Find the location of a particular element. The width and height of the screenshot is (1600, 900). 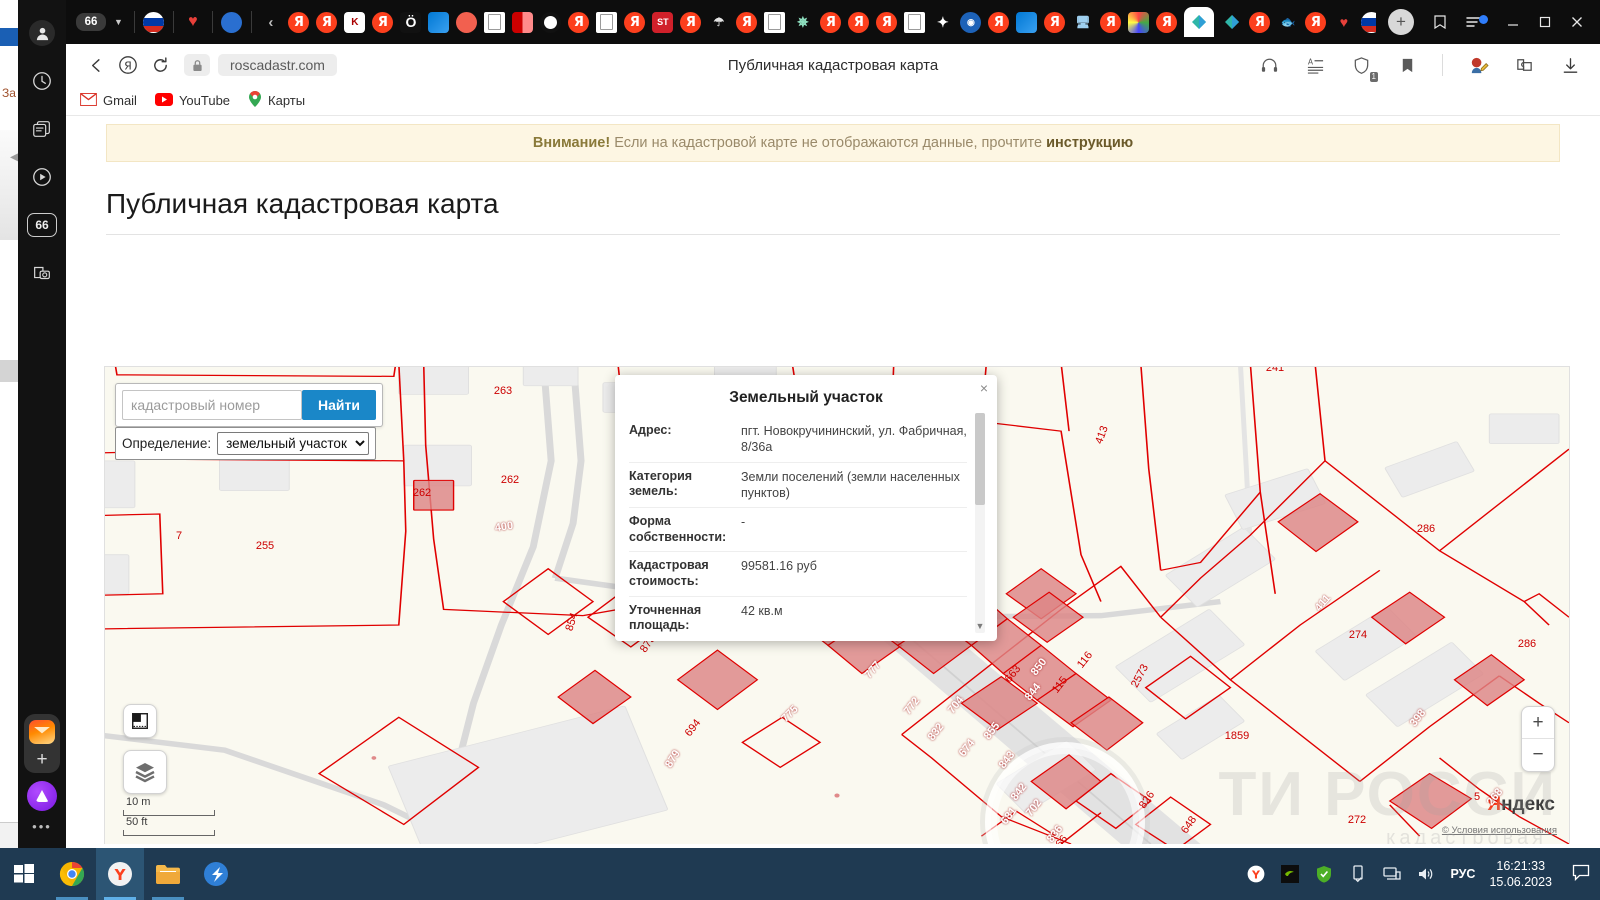

notification-icon is located at coordinates (1578, 874).